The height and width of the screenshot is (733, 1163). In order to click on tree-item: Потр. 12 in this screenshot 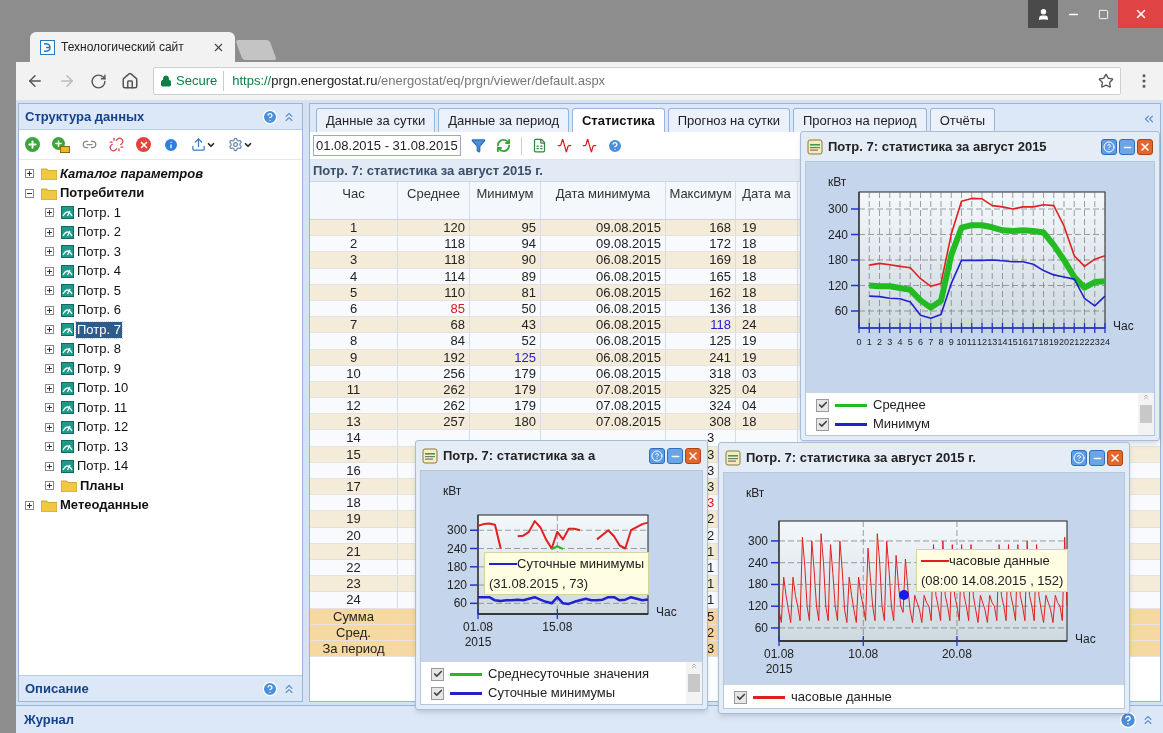, I will do `click(103, 427)`.